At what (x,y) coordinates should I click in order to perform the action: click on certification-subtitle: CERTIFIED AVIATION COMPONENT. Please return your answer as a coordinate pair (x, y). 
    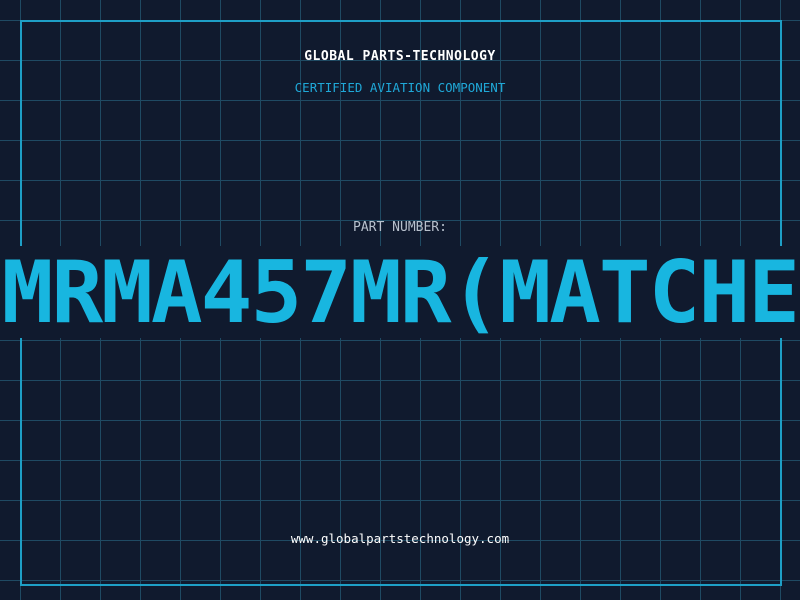
    Looking at the image, I should click on (400, 87).